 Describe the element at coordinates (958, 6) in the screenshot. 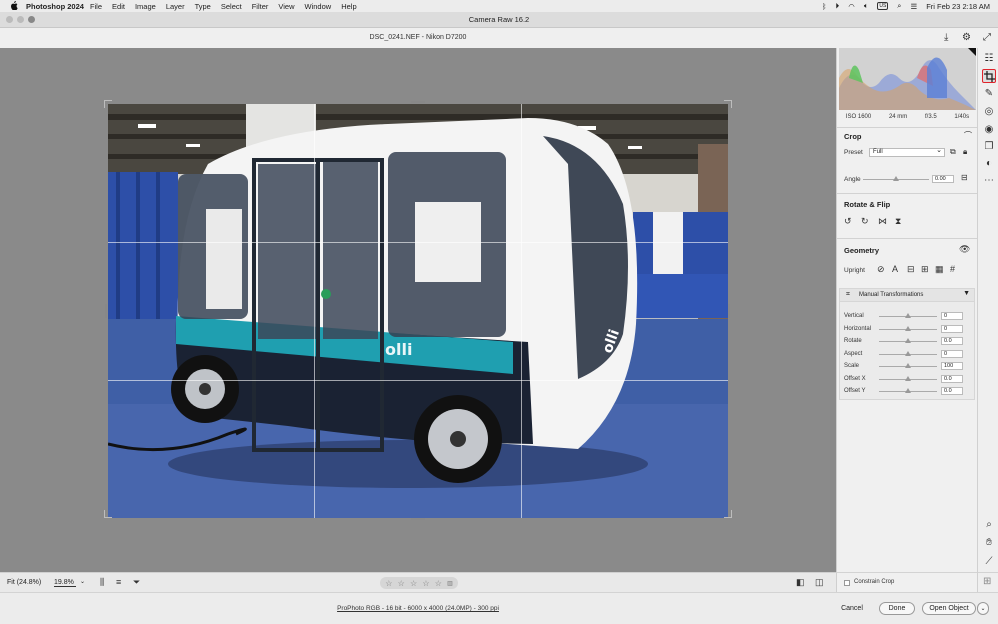

I see `datetime: Fri Feb 23 2:18 AM` at that location.